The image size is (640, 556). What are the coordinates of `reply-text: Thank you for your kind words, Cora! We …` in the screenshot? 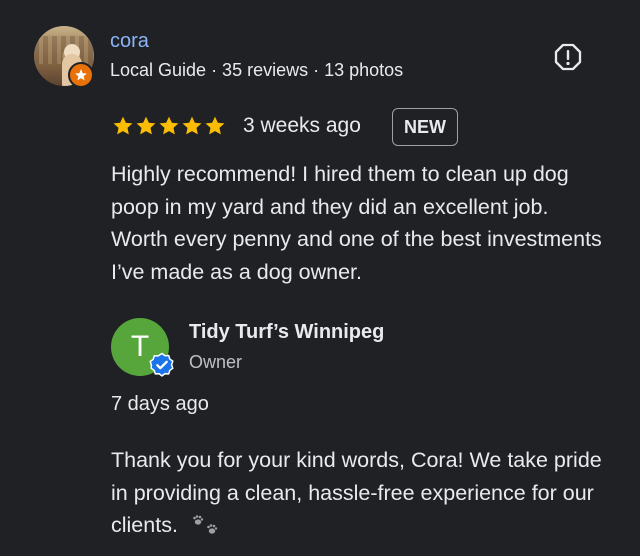 It's located at (361, 493).